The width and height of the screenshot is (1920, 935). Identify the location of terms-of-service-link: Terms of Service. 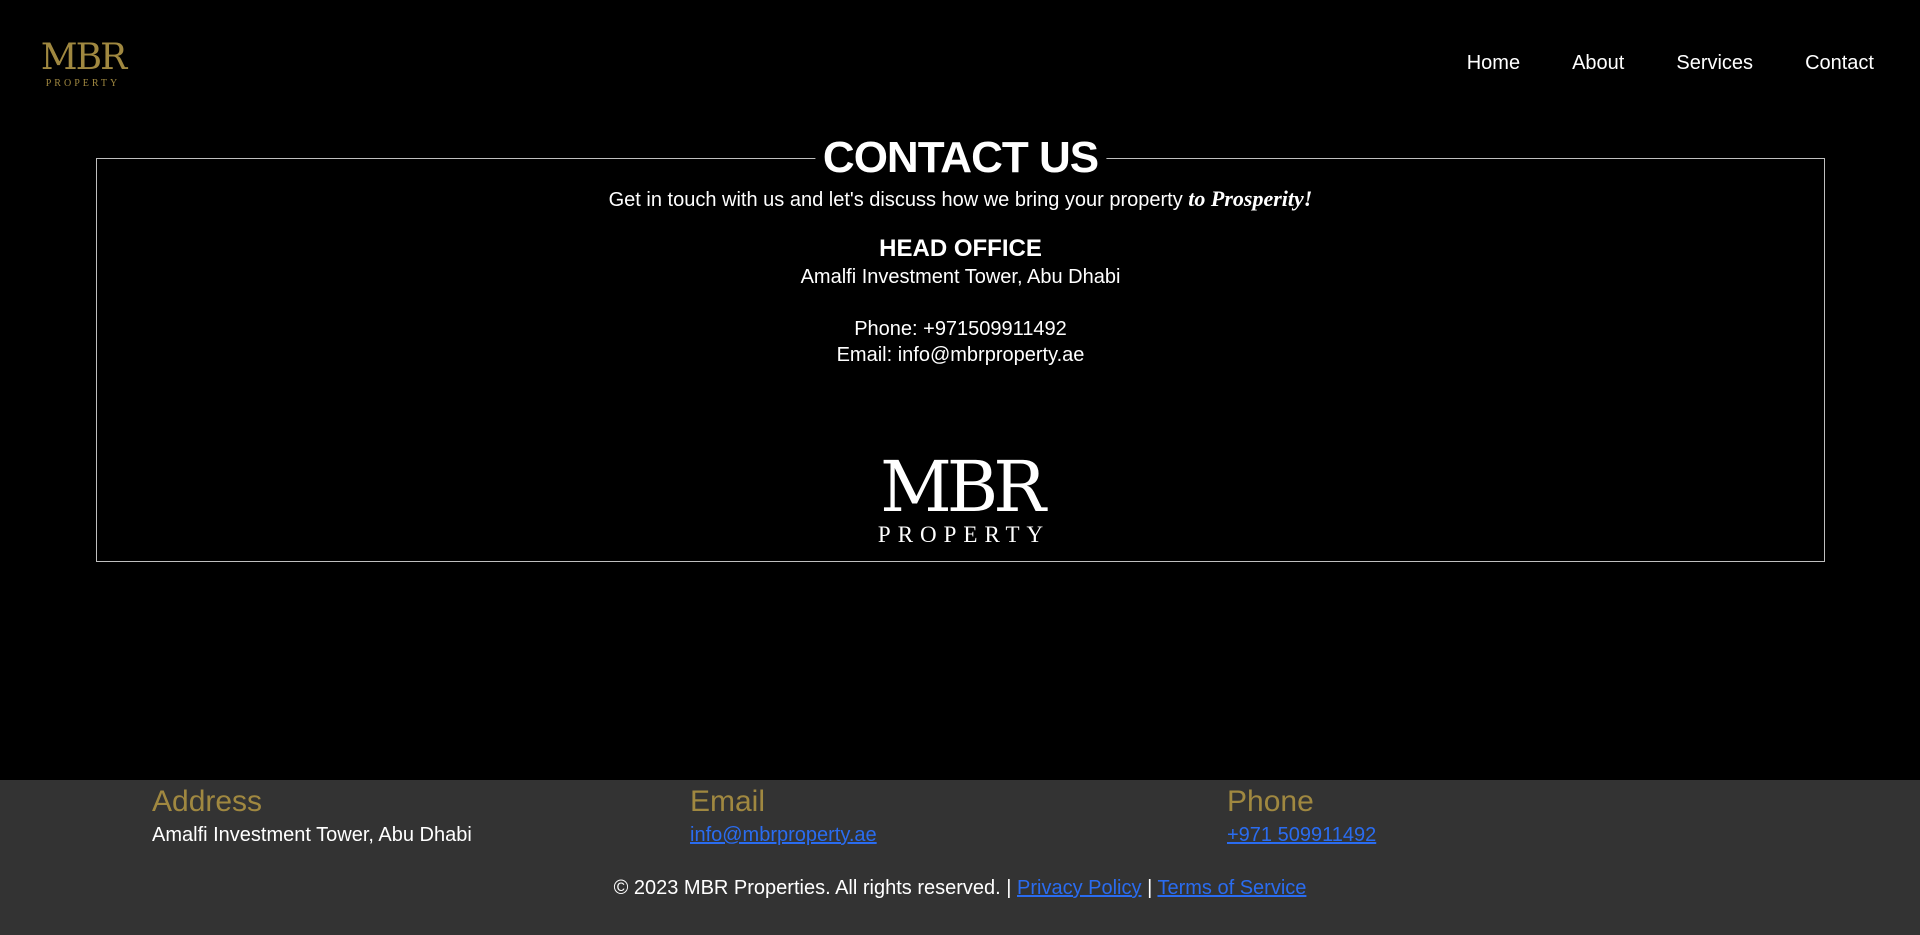
(1231, 888).